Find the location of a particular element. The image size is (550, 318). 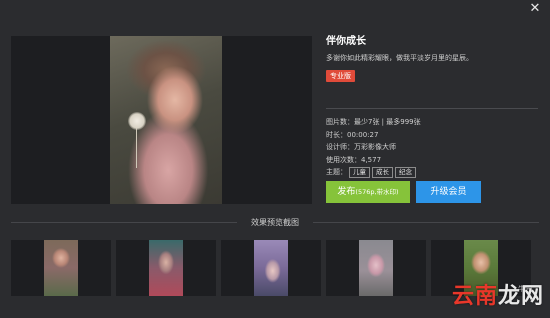

template-title: 伴你成长 is located at coordinates (346, 41).